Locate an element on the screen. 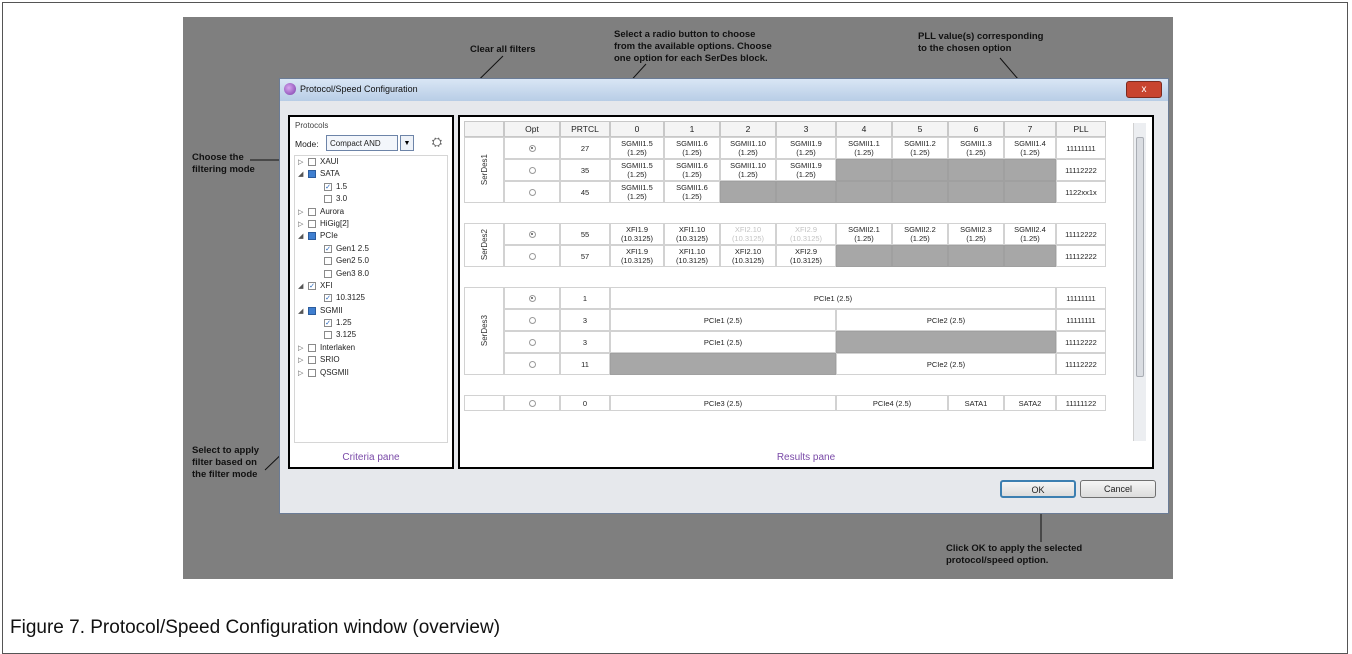 Image resolution: width=1352 pixels, height=654 pixels. column-header: 4 is located at coordinates (864, 129).